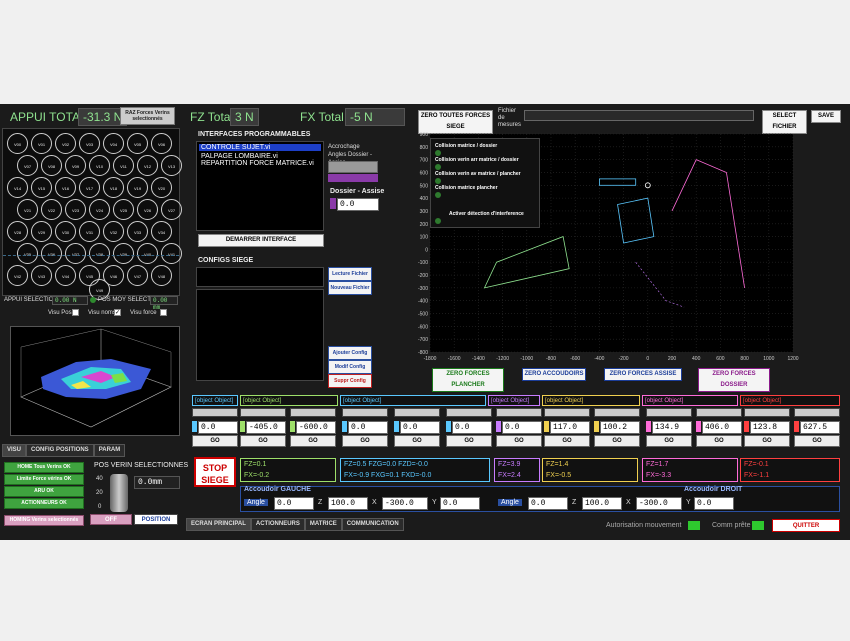 This screenshot has height=641, width=850. What do you see at coordinates (14, 450) in the screenshot?
I see `tab-visu: VISU` at bounding box center [14, 450].